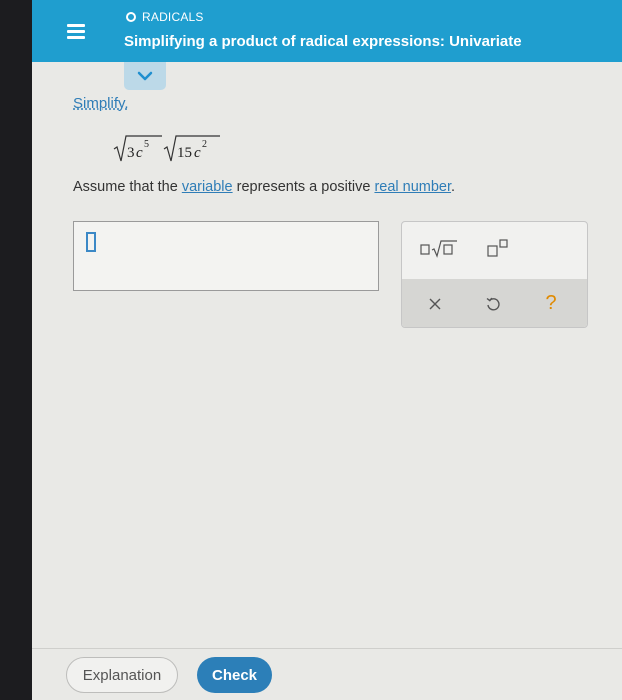  I want to click on clear-button, so click(435, 304).